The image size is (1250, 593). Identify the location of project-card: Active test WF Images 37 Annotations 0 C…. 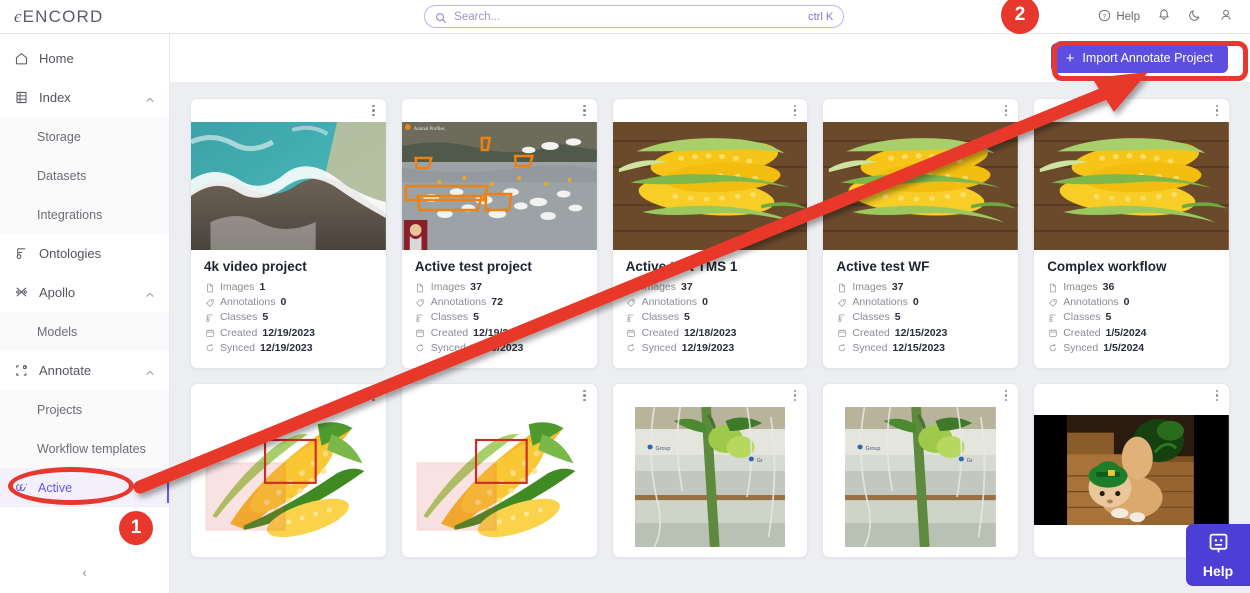
(921, 234).